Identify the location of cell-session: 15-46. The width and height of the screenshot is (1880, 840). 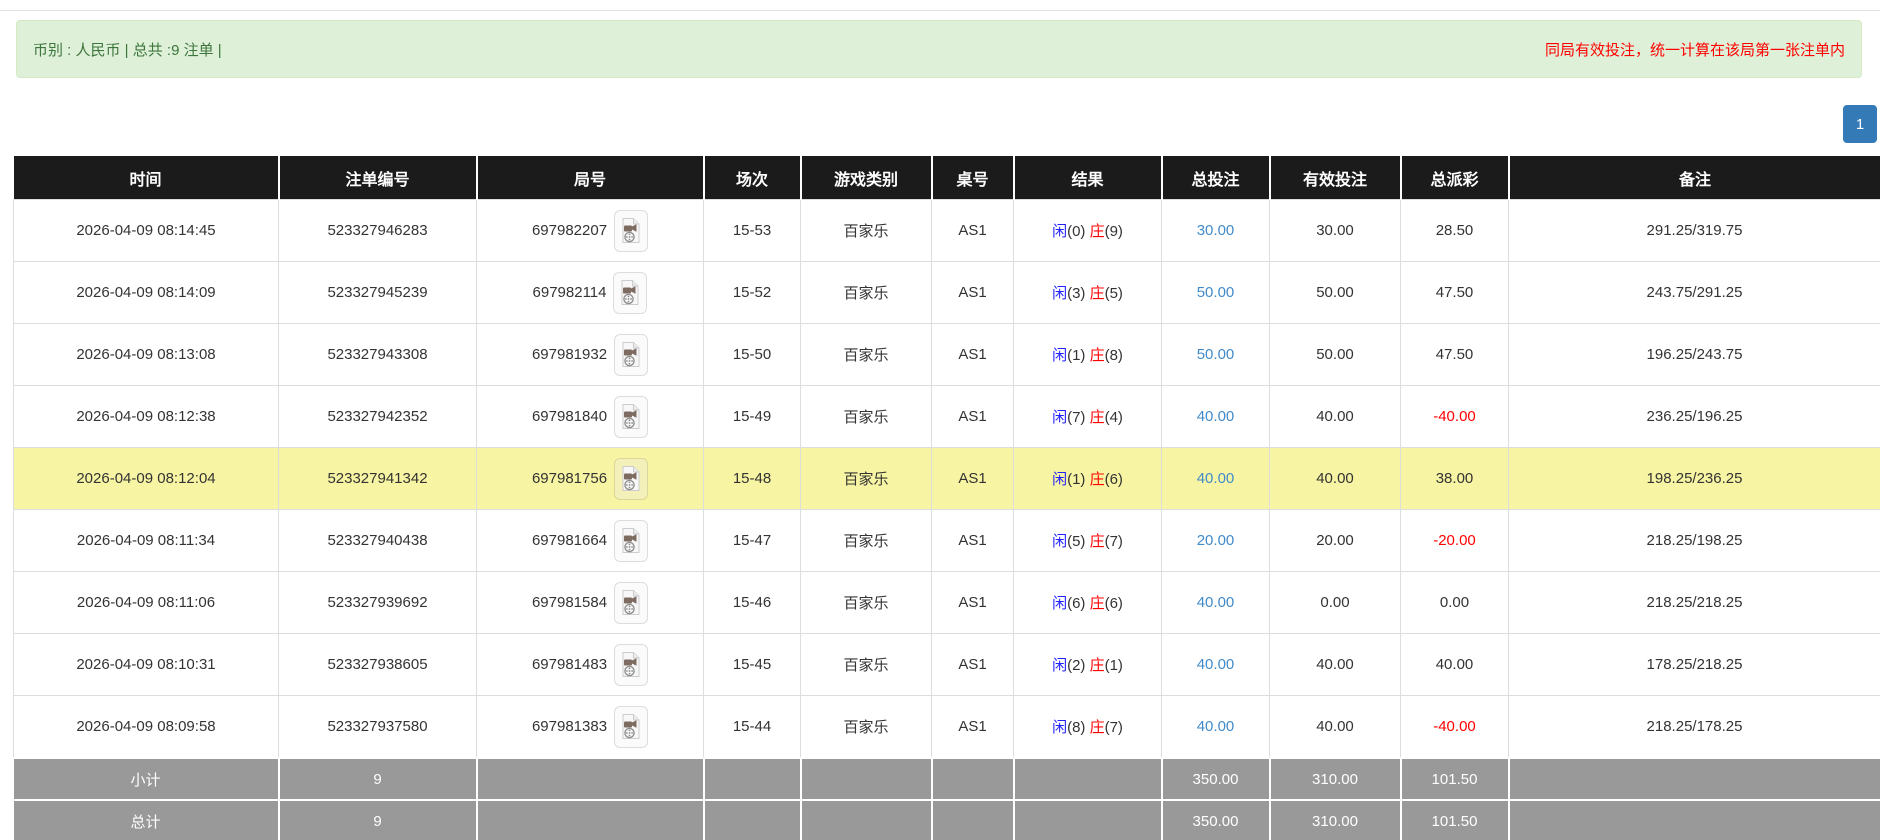
(752, 602).